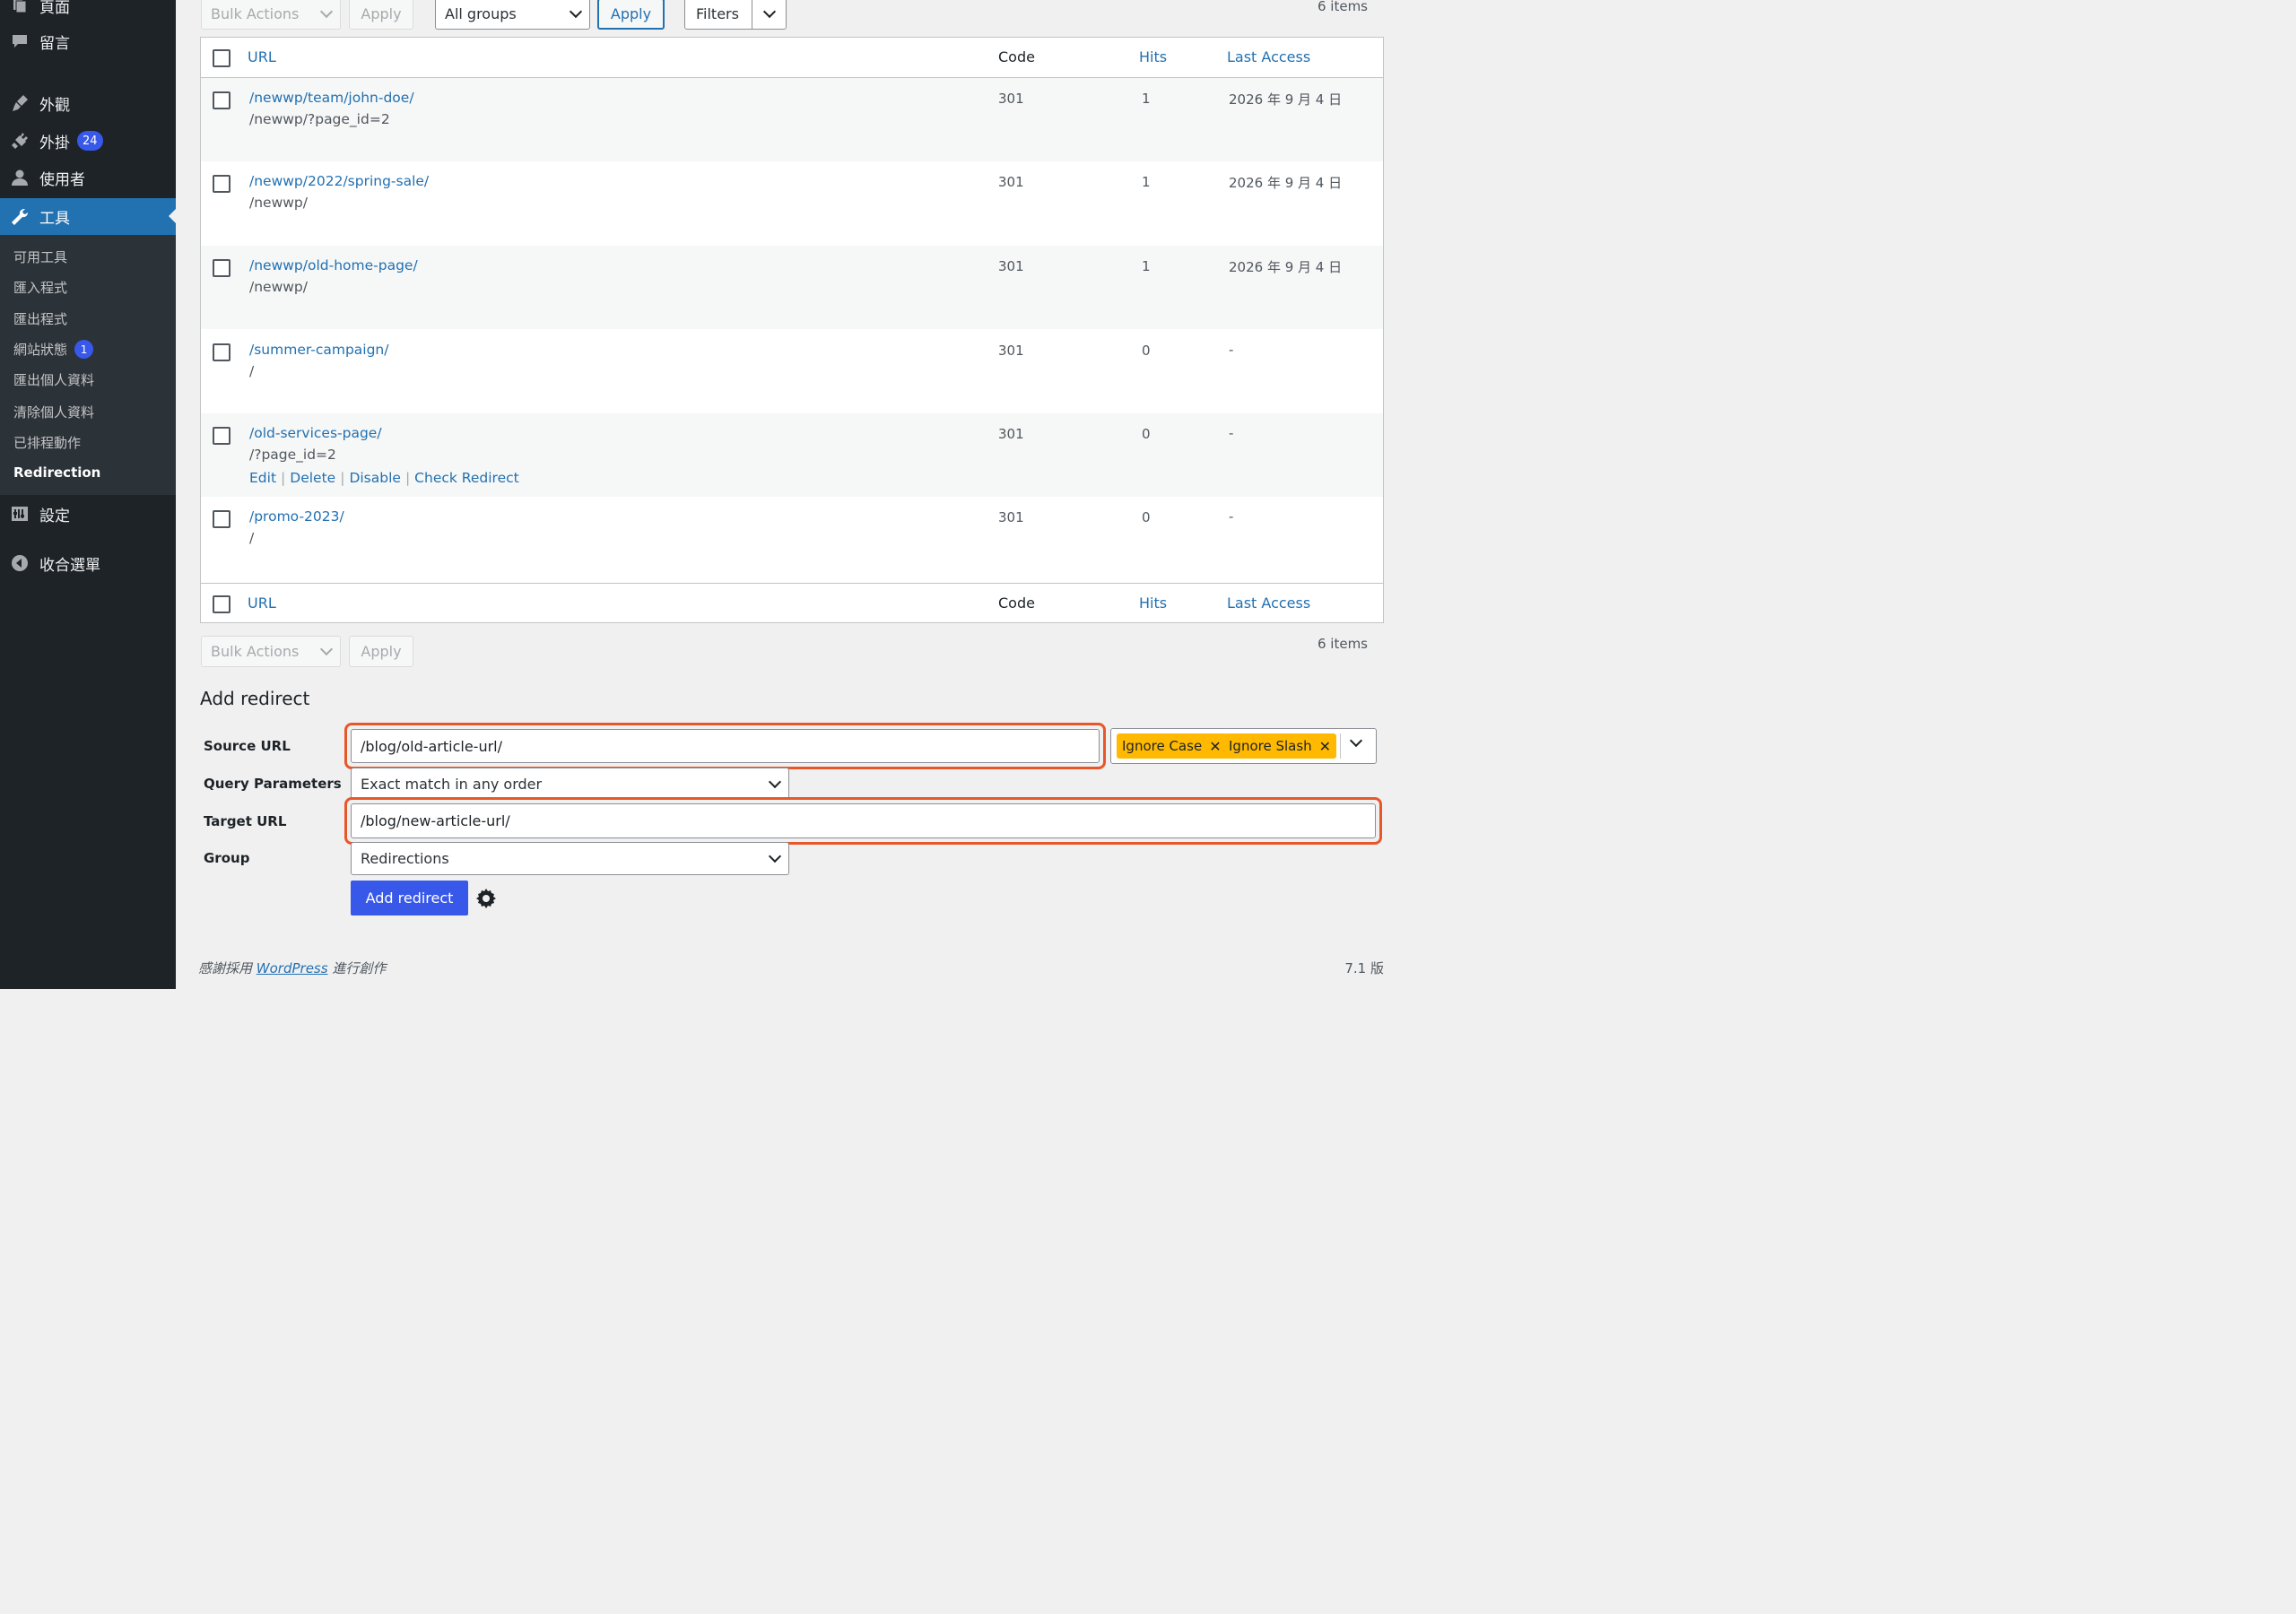  Describe the element at coordinates (88, 216) in the screenshot. I see `menu-item-tools: 工具` at that location.